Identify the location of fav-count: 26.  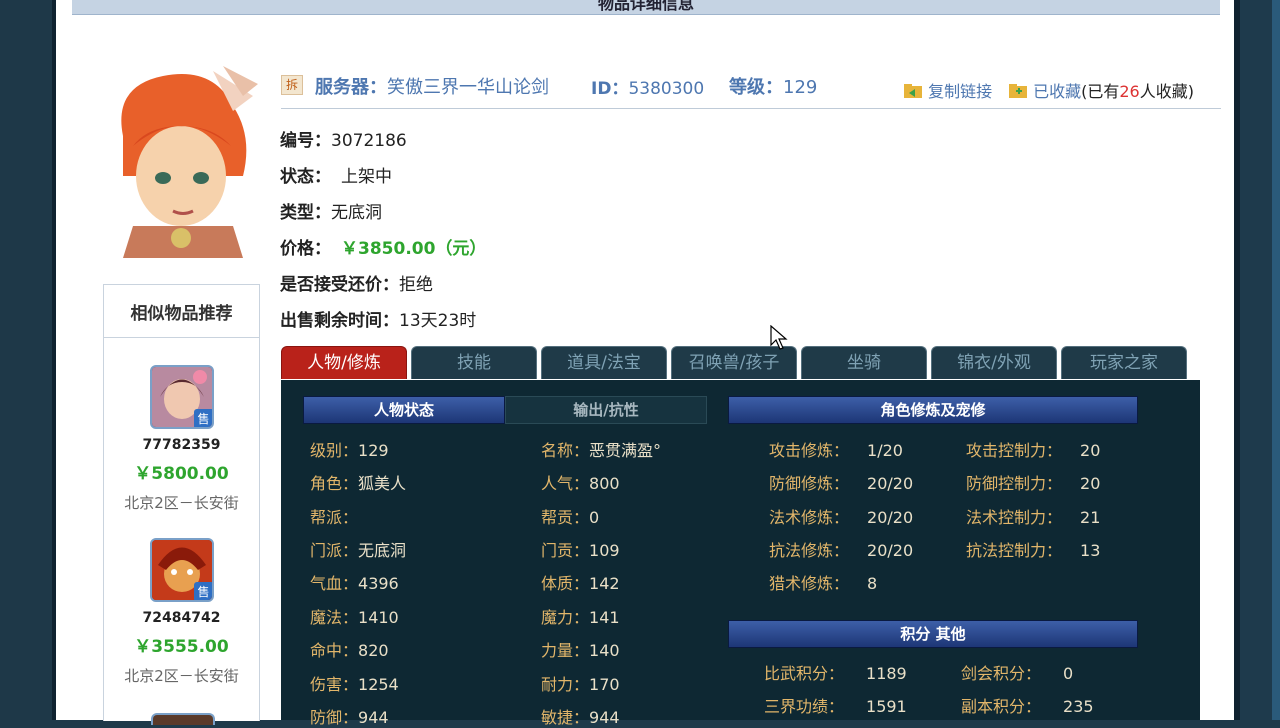
(1129, 91).